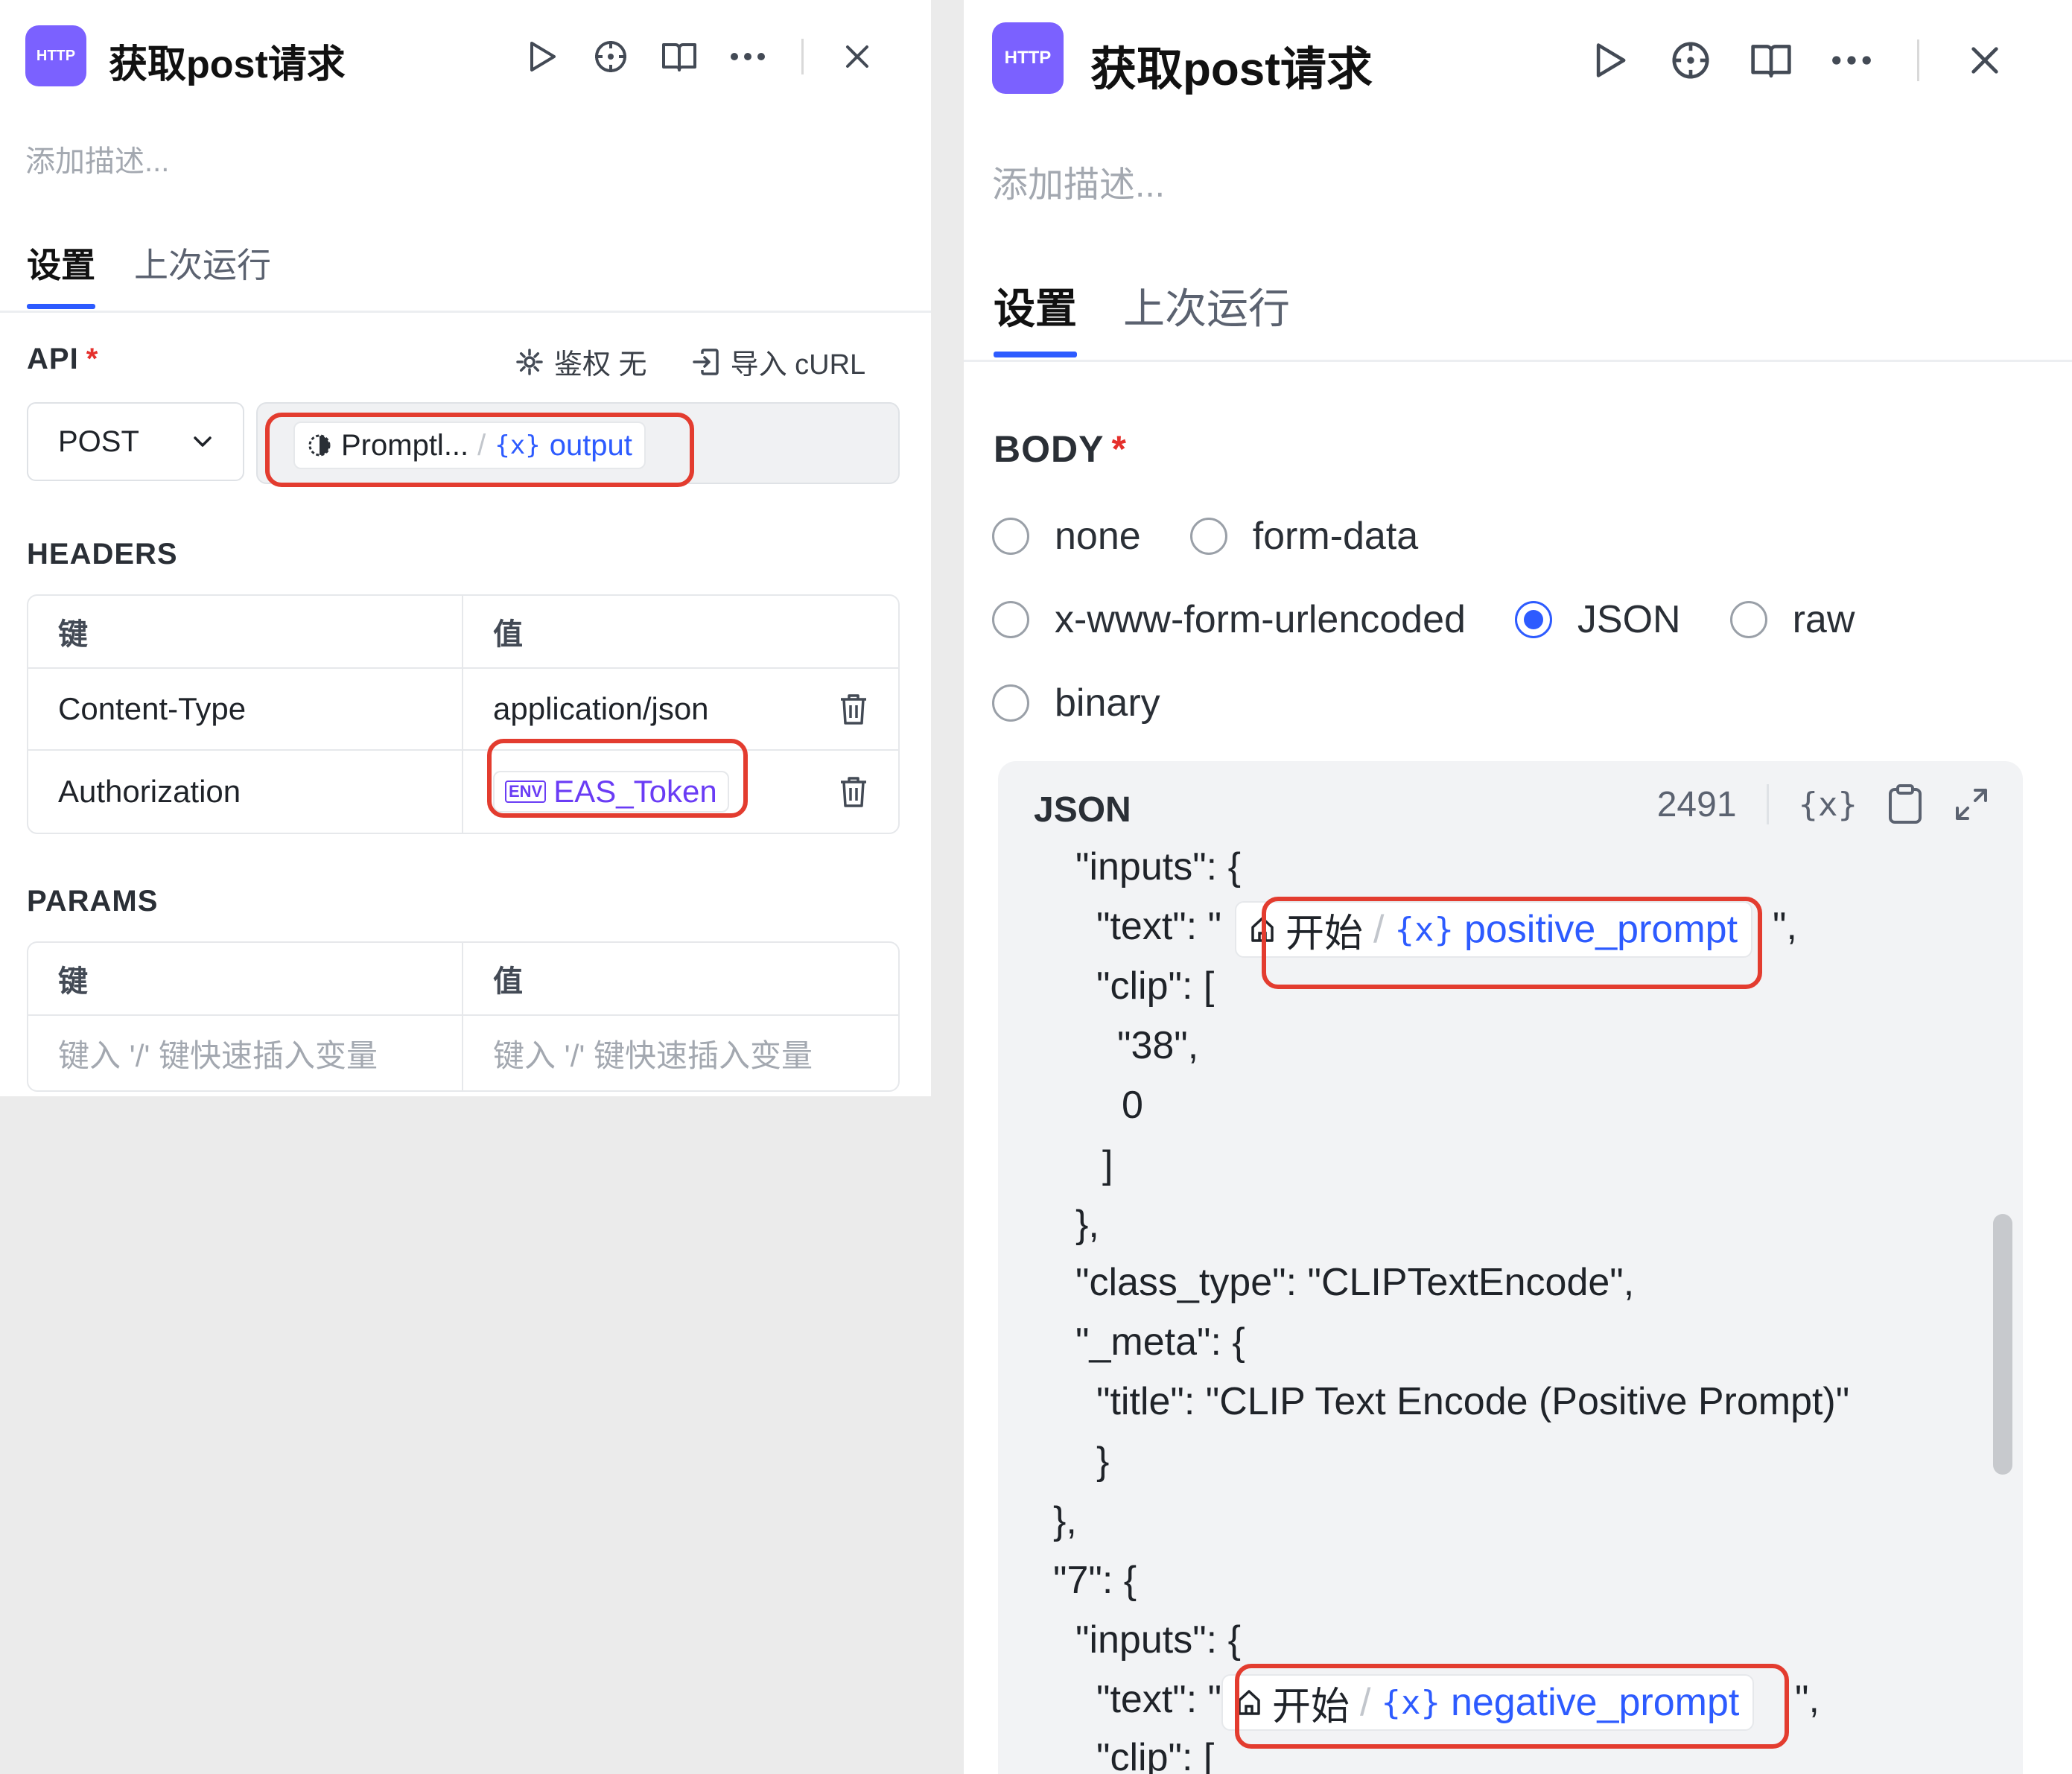  I want to click on url-variable-chip: Promptl... / {x} output, so click(470, 446).